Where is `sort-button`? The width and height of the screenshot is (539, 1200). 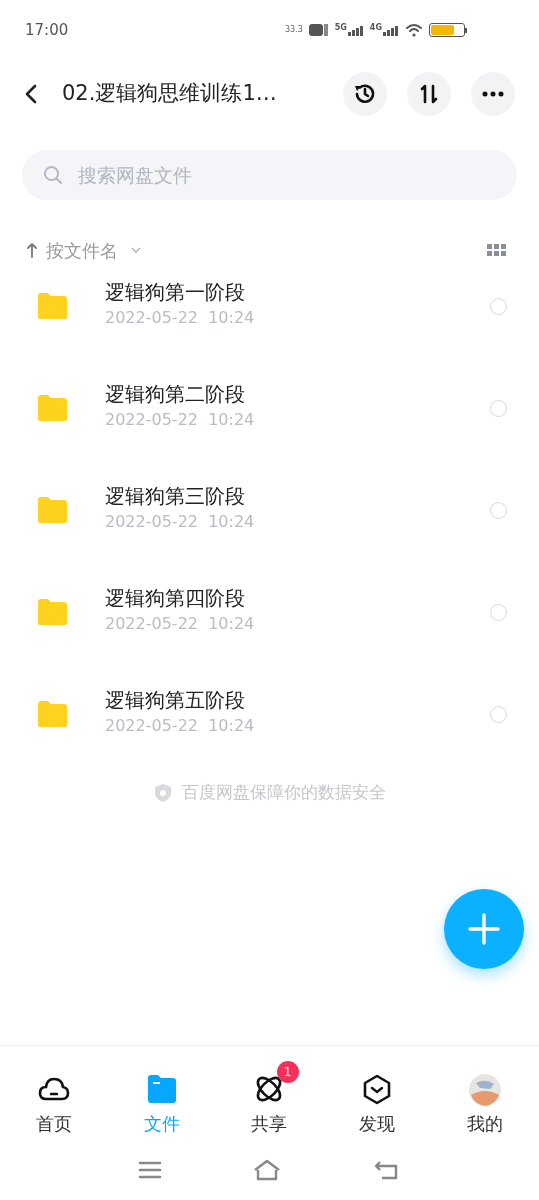 sort-button is located at coordinates (429, 94).